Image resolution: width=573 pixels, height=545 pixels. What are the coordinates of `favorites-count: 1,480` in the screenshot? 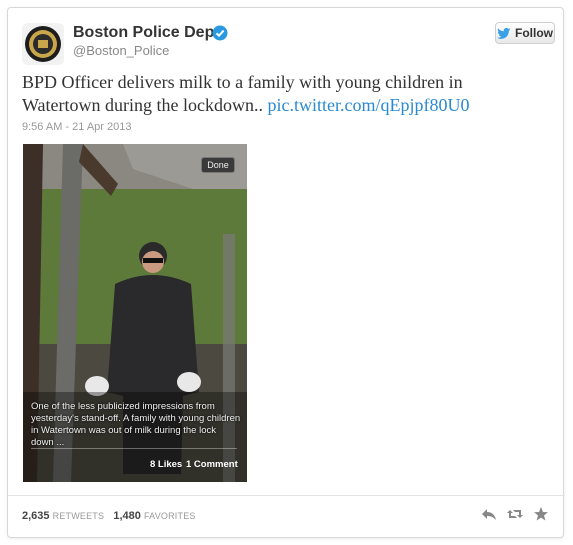 It's located at (127, 516).